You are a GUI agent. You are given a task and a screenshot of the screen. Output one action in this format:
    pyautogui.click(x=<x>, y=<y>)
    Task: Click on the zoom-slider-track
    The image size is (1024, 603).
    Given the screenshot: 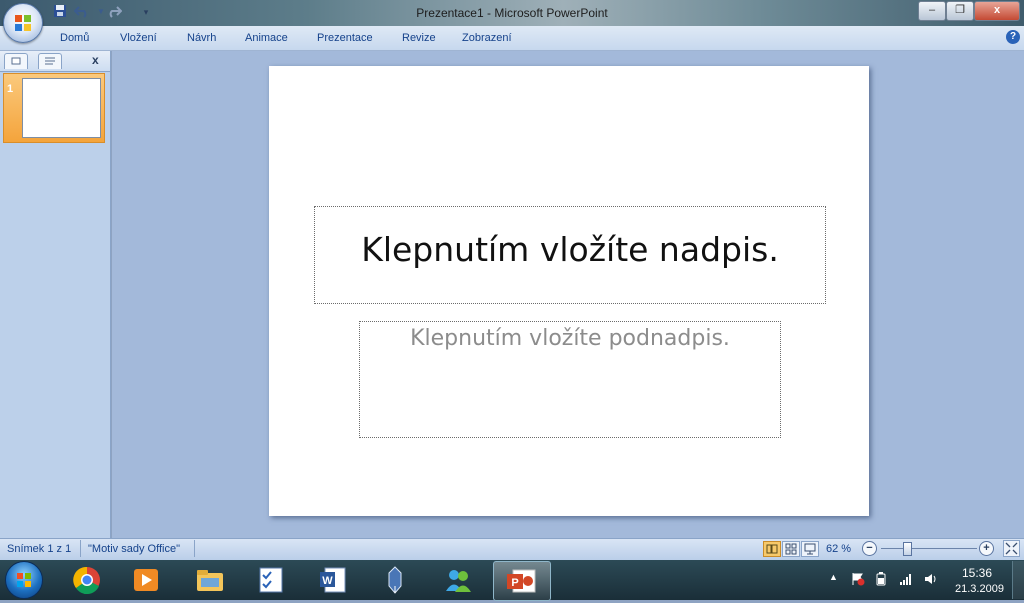 What is the action you would take?
    pyautogui.click(x=929, y=548)
    